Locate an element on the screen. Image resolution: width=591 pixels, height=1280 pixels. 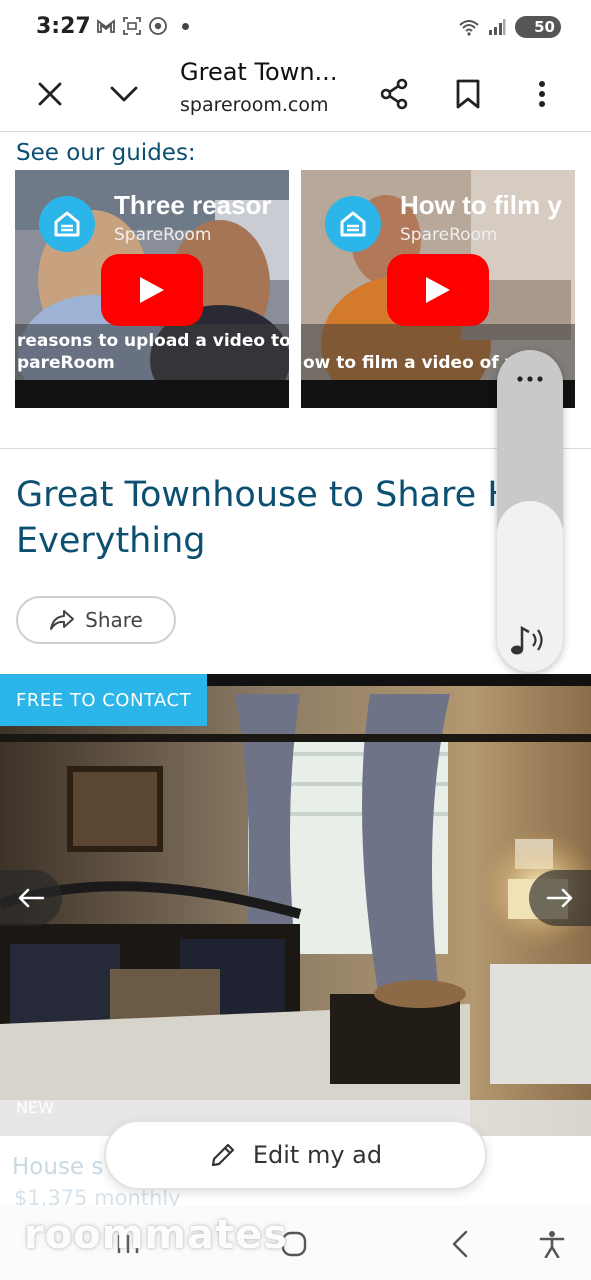
share-page-button is located at coordinates (394, 94).